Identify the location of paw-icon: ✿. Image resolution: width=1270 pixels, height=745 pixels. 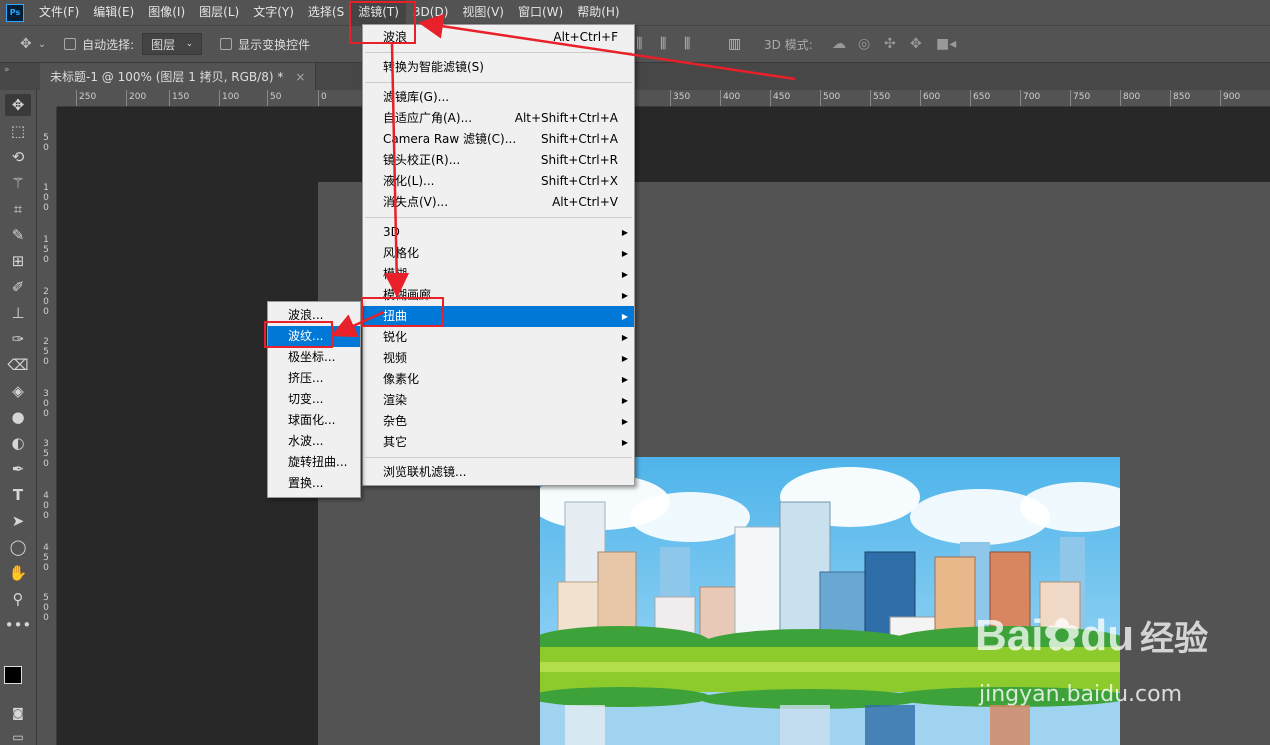
(1062, 635).